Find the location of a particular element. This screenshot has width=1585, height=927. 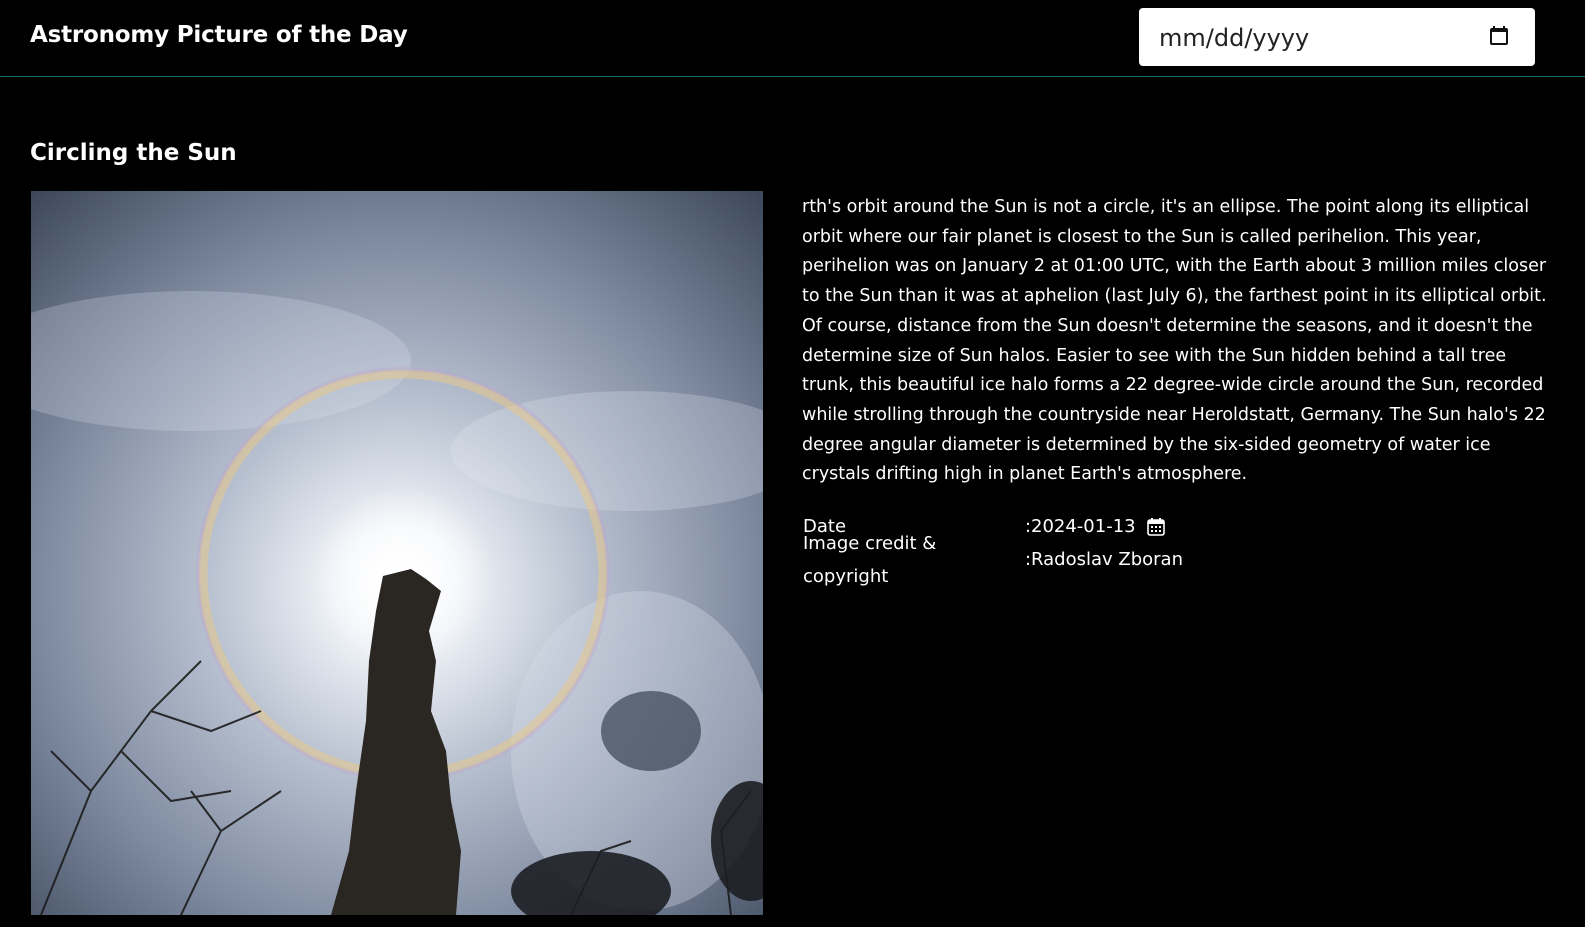

credit-value: Radoslav Zboran is located at coordinates (1107, 559).